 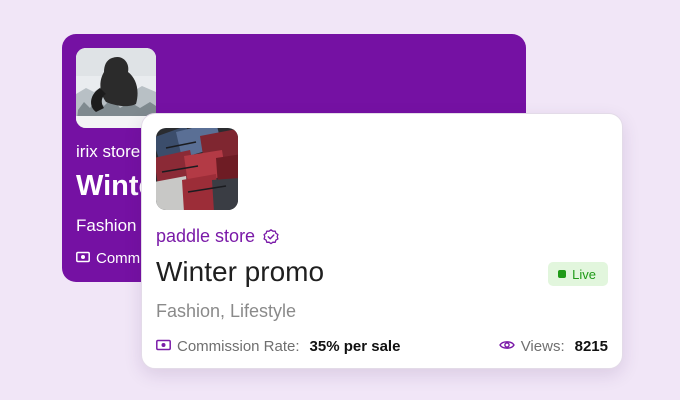 I want to click on back-store-name: irix store, so click(x=108, y=151).